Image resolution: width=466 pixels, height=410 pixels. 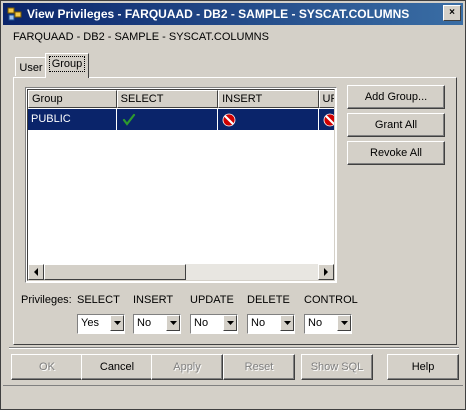 I want to click on horizontal-scrollbar, so click(x=181, y=272).